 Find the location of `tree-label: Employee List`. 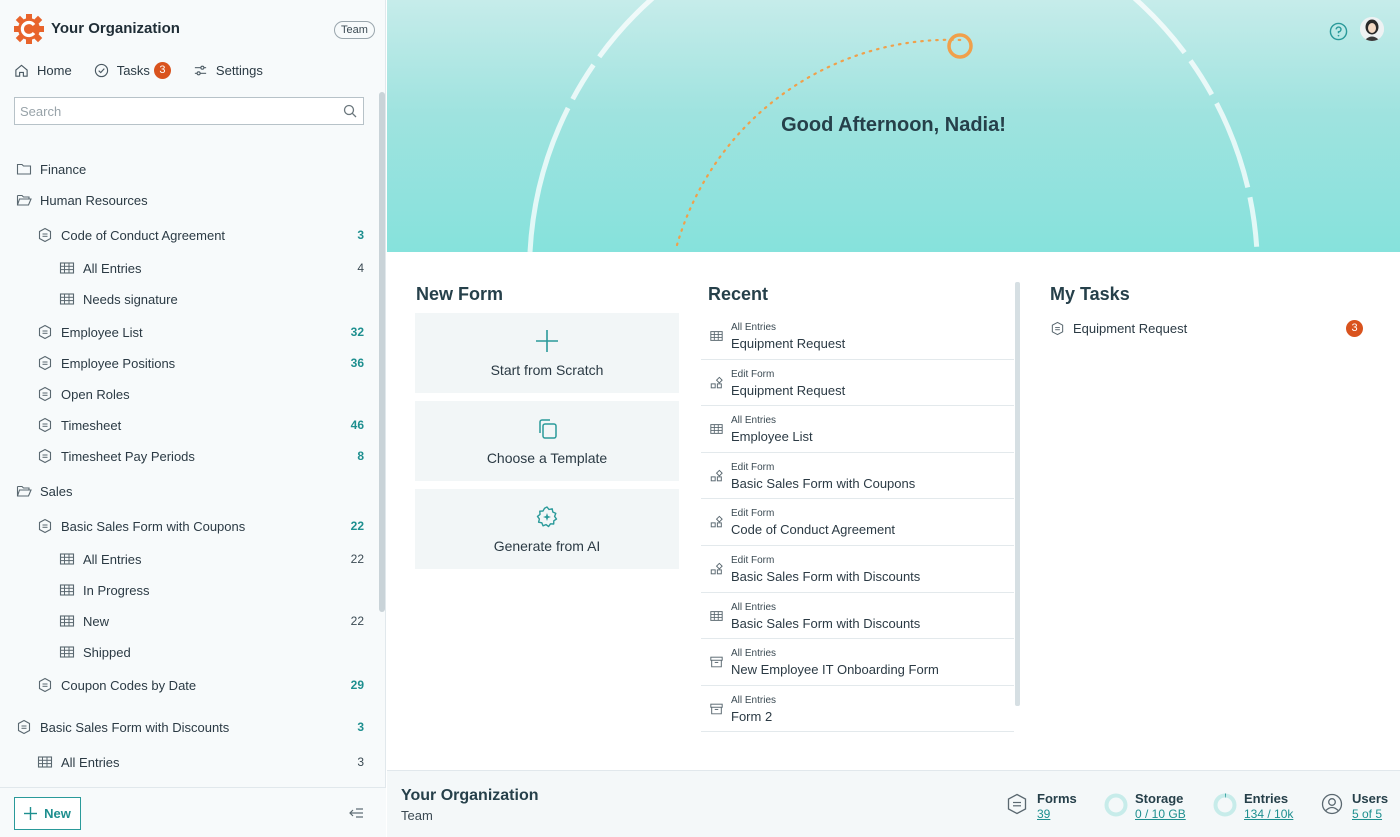

tree-label: Employee List is located at coordinates (102, 332).